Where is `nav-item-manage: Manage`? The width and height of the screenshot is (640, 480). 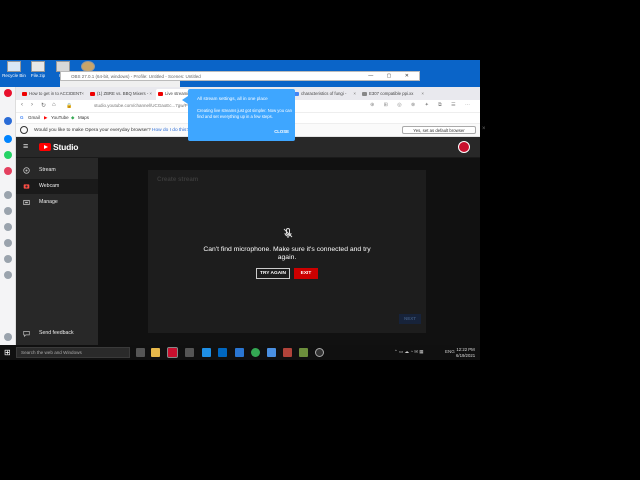 nav-item-manage: Manage is located at coordinates (57, 202).